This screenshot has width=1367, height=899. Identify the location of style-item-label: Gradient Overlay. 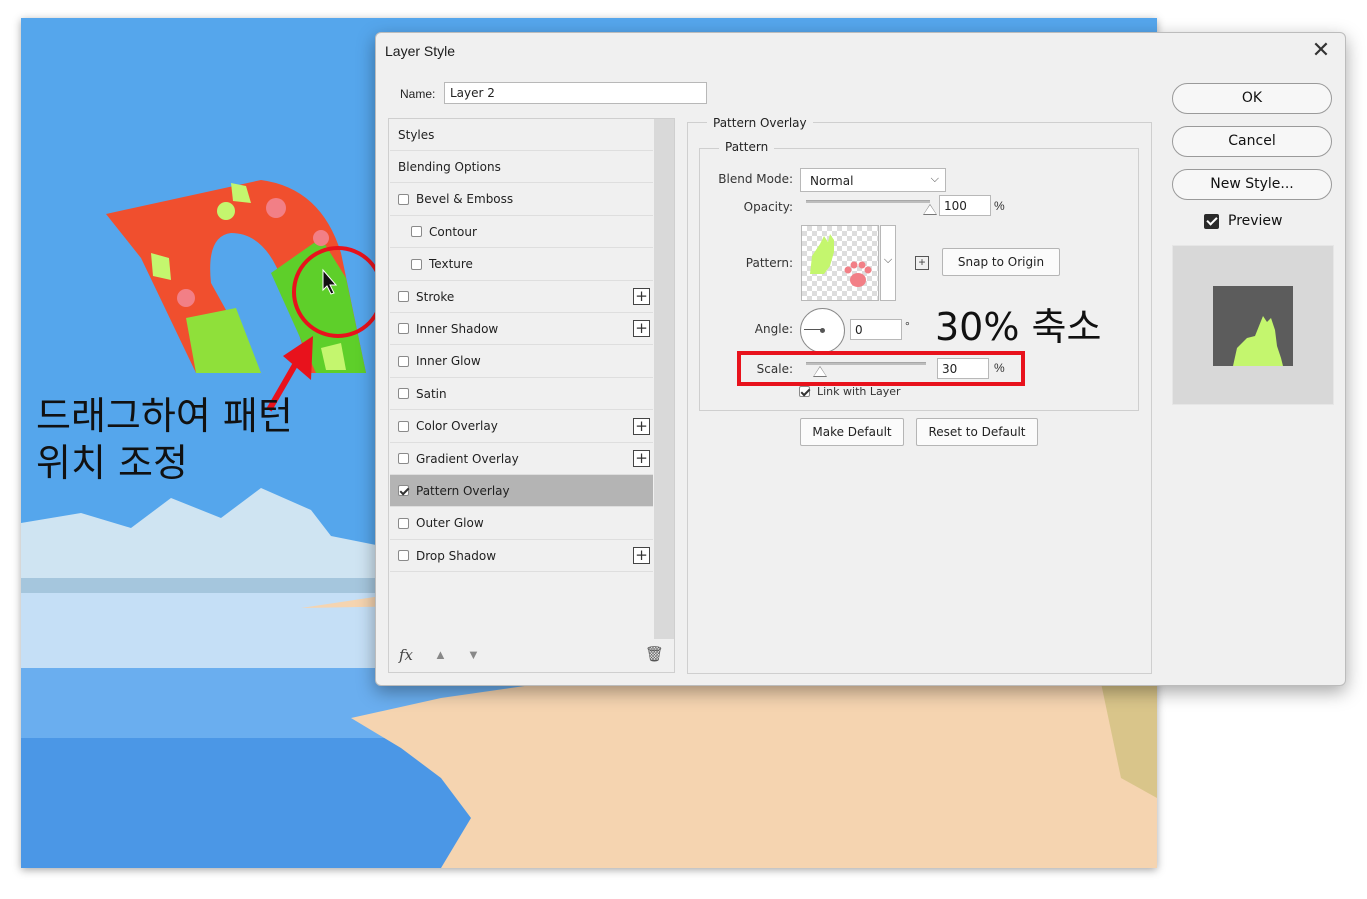
(467, 458).